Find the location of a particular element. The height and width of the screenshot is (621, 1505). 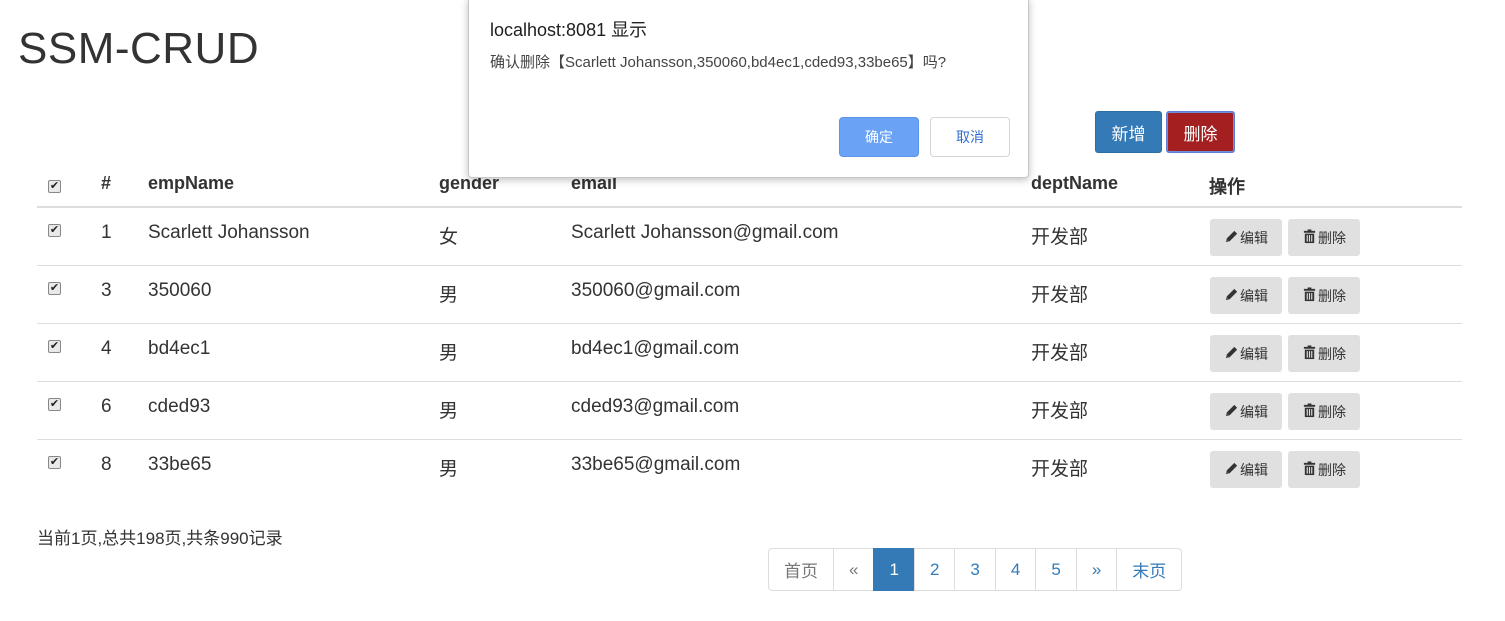

cell-id: 8 is located at coordinates (106, 464).